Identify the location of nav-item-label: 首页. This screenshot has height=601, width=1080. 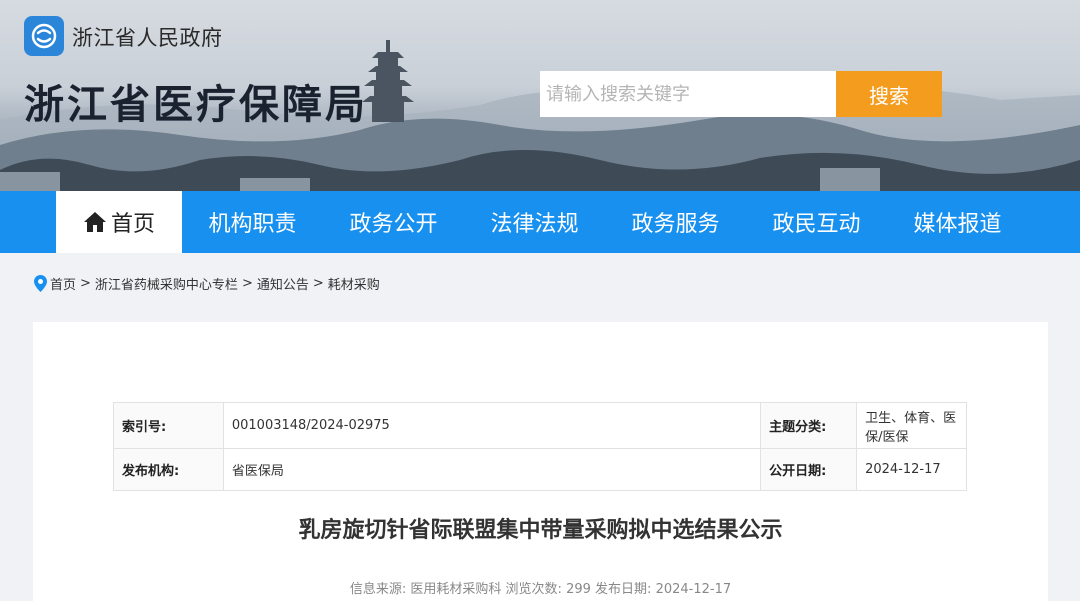
(132, 224).